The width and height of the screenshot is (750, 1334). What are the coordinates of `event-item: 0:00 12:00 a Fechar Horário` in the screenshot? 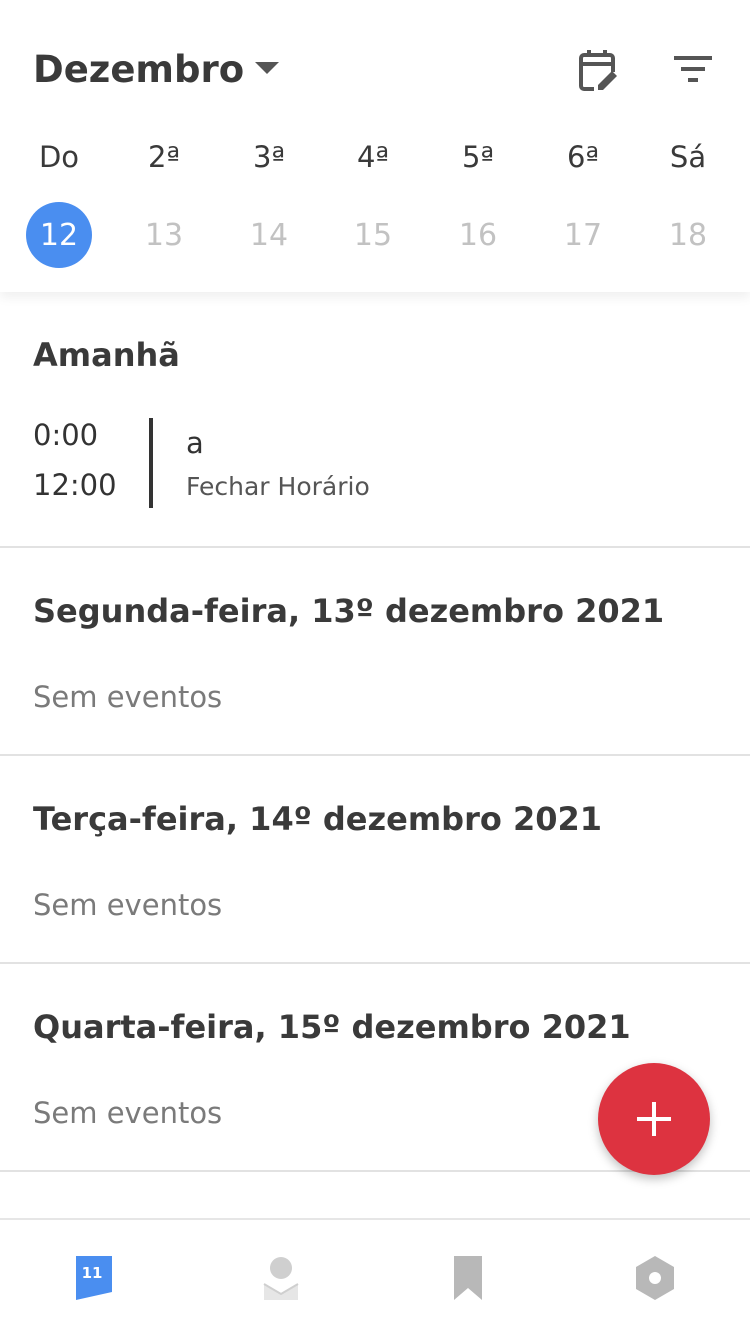 It's located at (375, 465).